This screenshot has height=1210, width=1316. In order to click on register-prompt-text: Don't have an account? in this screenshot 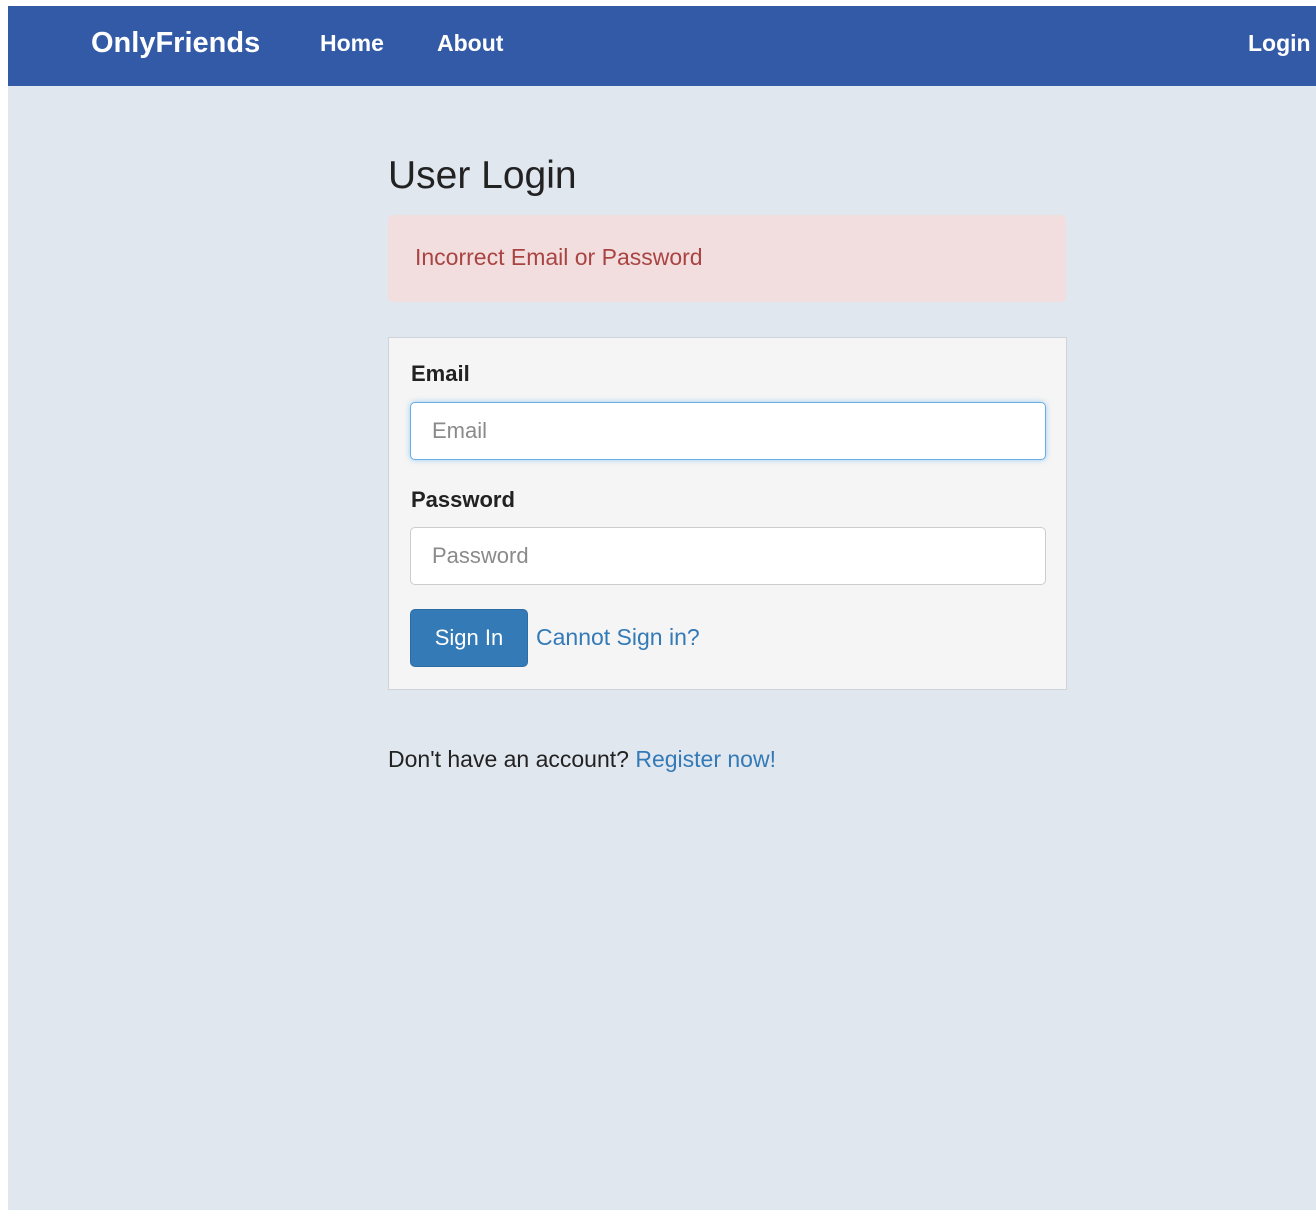, I will do `click(512, 759)`.